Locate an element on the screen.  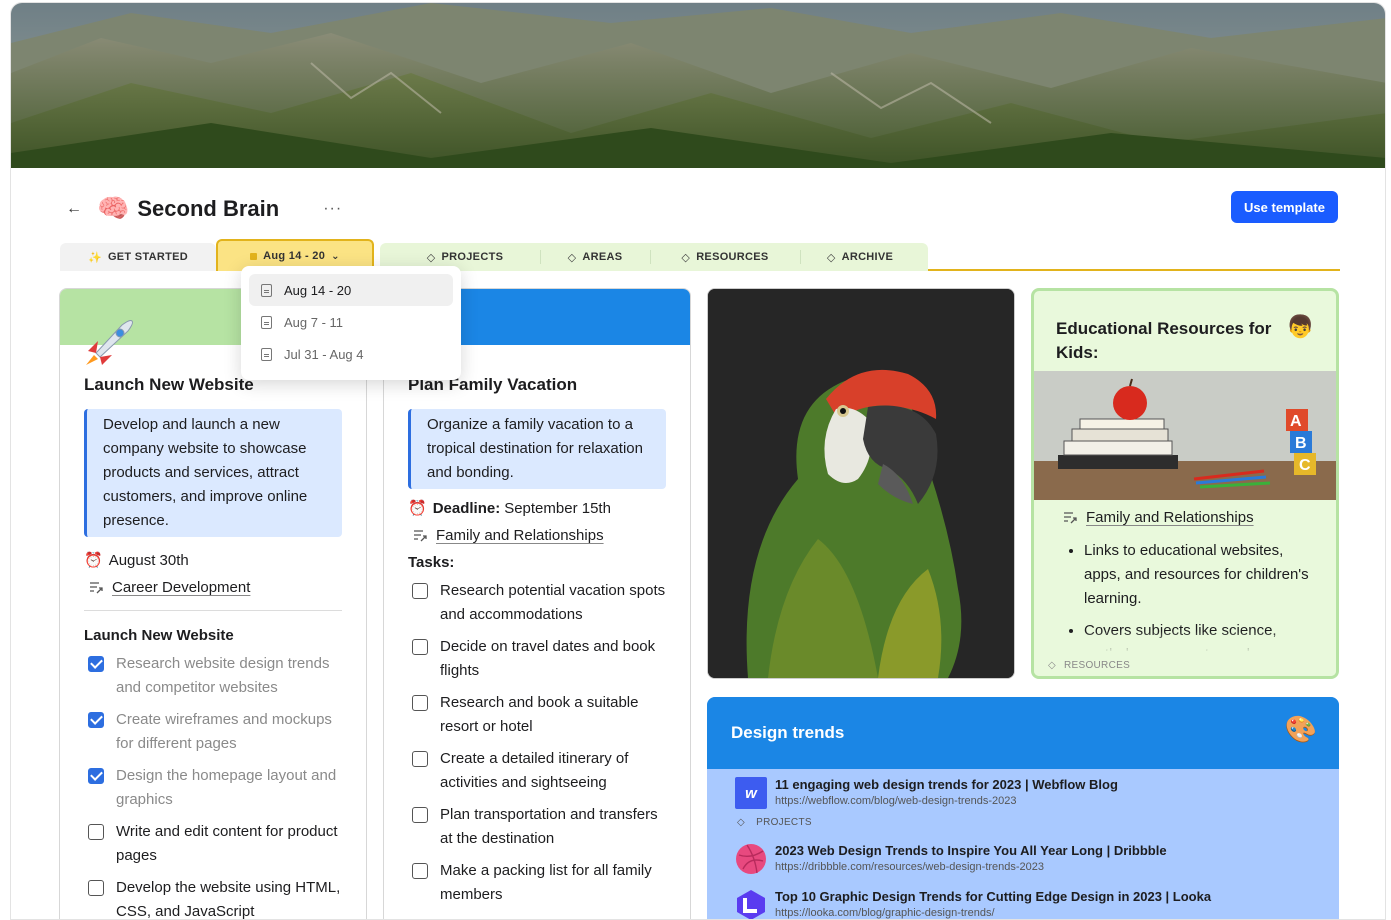
week-dropdown-menu: Aug 14 - 20 Aug 7 - 11 Jul 31 - Aug 4 is located at coordinates (351, 323).